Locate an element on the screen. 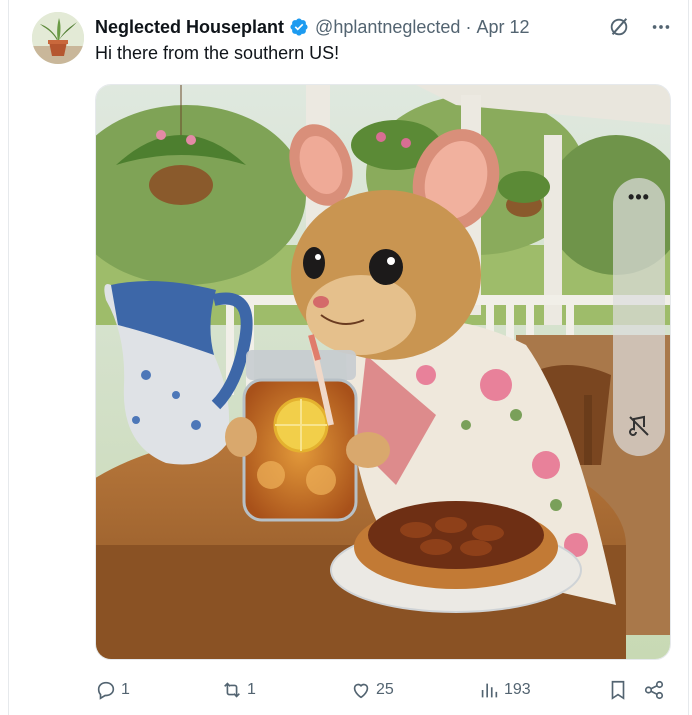 The height and width of the screenshot is (715, 692). avatar is located at coordinates (58, 38).